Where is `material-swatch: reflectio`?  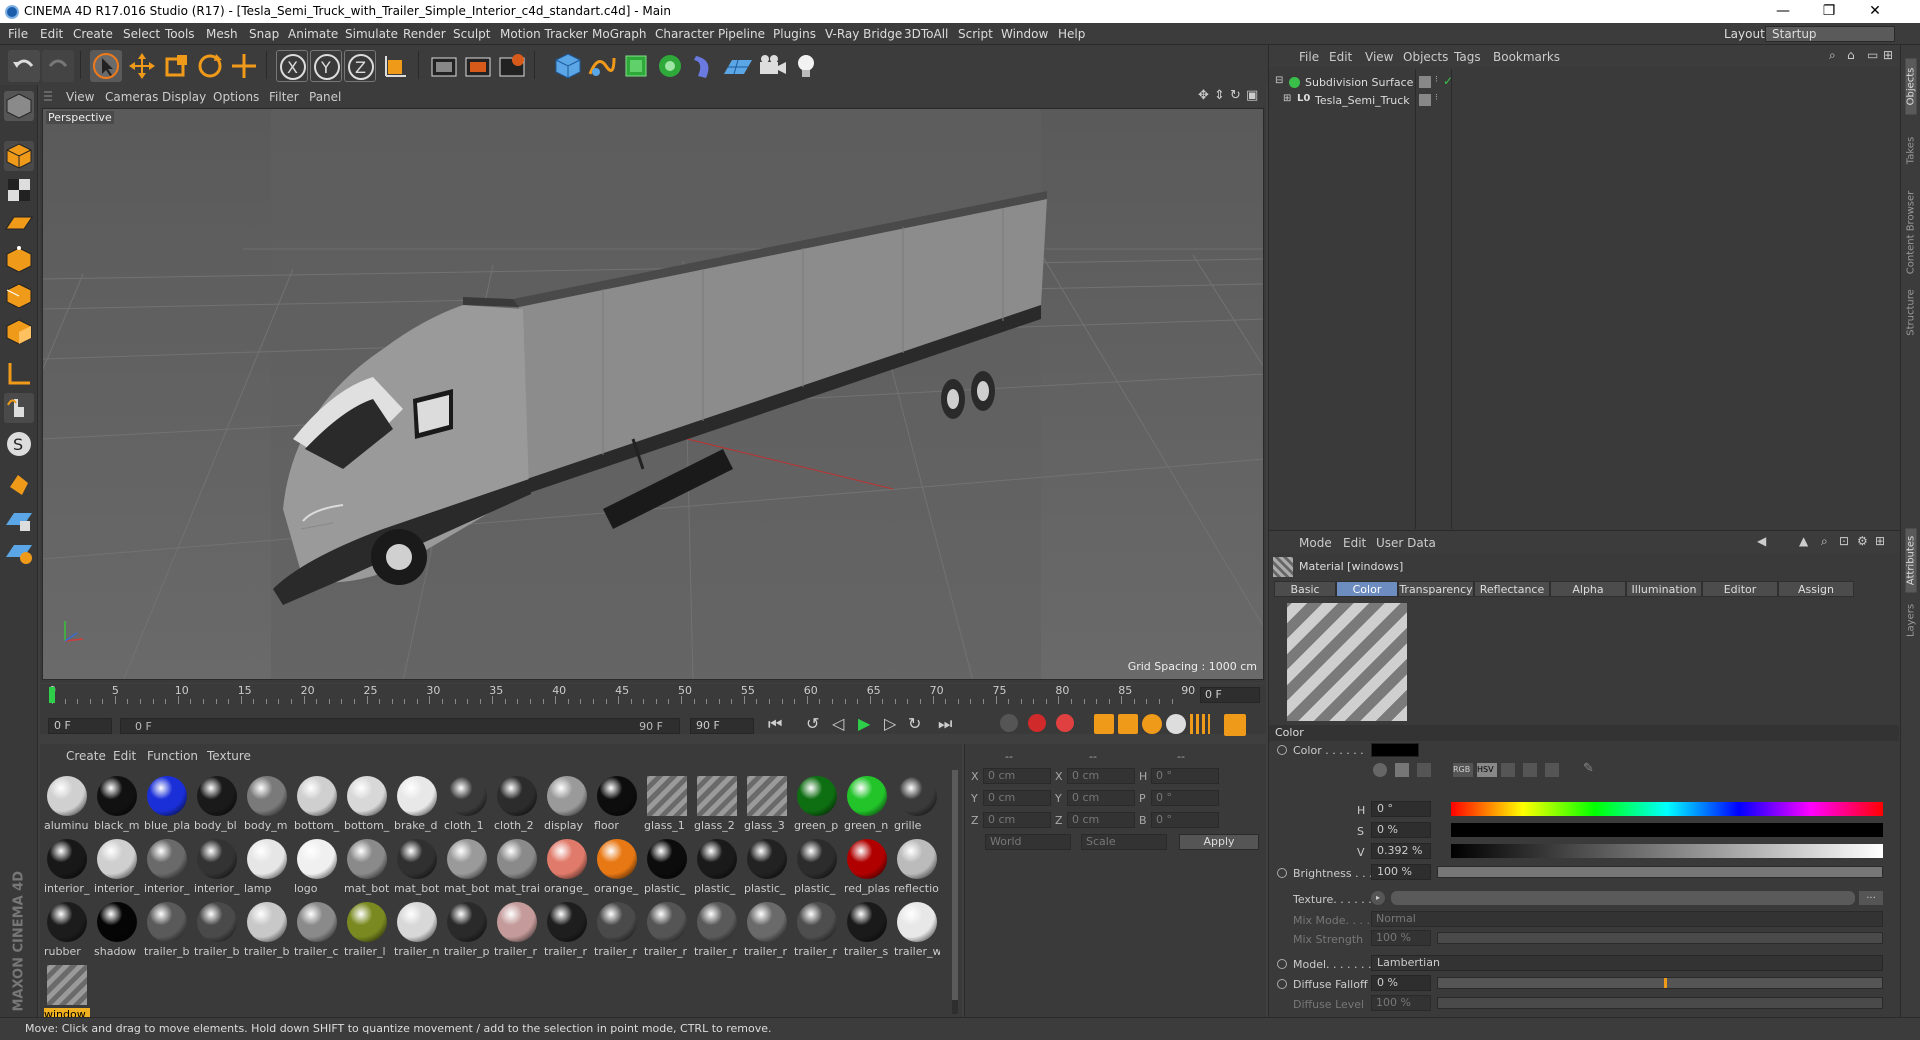
material-swatch: reflectio is located at coordinates (917, 867).